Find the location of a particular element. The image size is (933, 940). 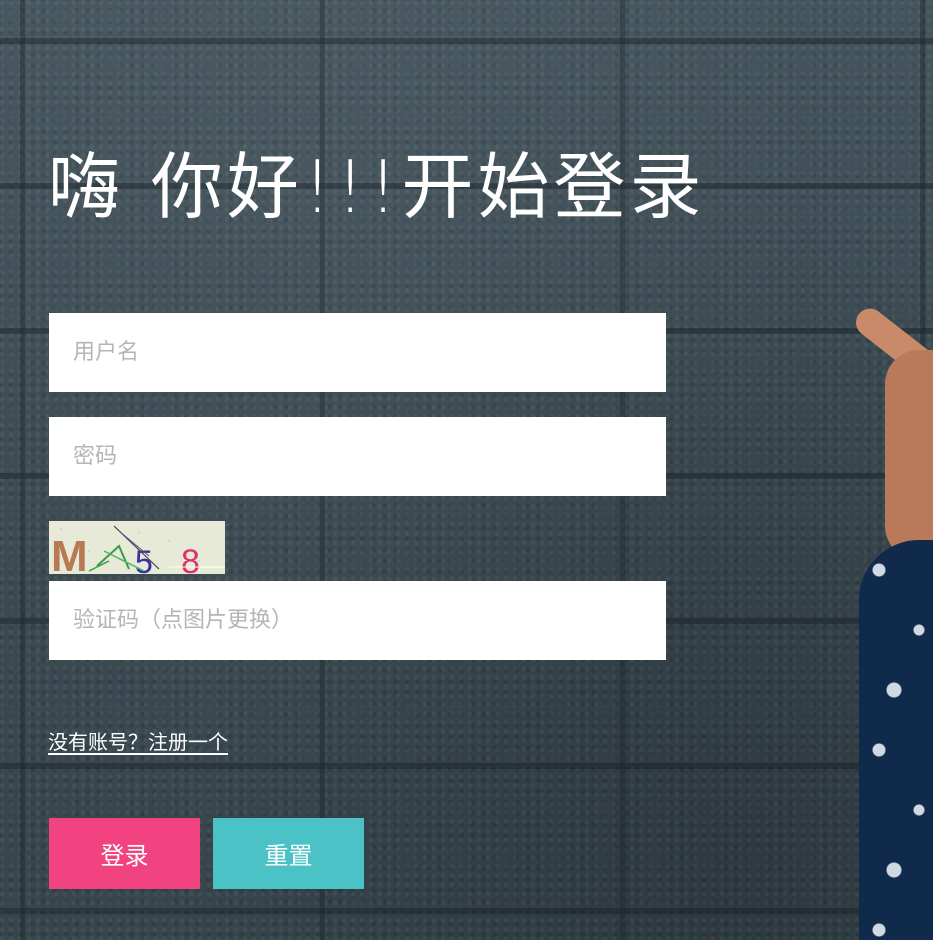

background-person is located at coordinates (878, 615).